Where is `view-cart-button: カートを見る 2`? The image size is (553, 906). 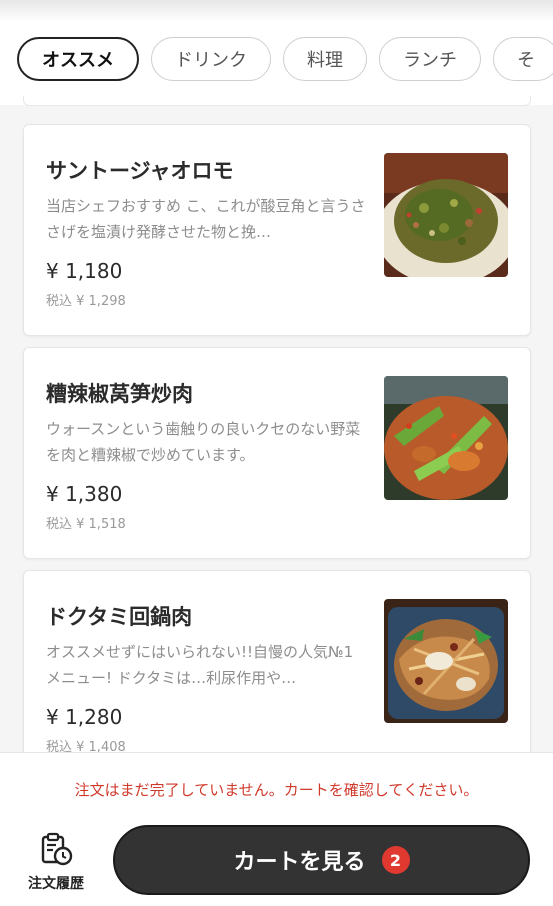 view-cart-button: カートを見る 2 is located at coordinates (321, 860).